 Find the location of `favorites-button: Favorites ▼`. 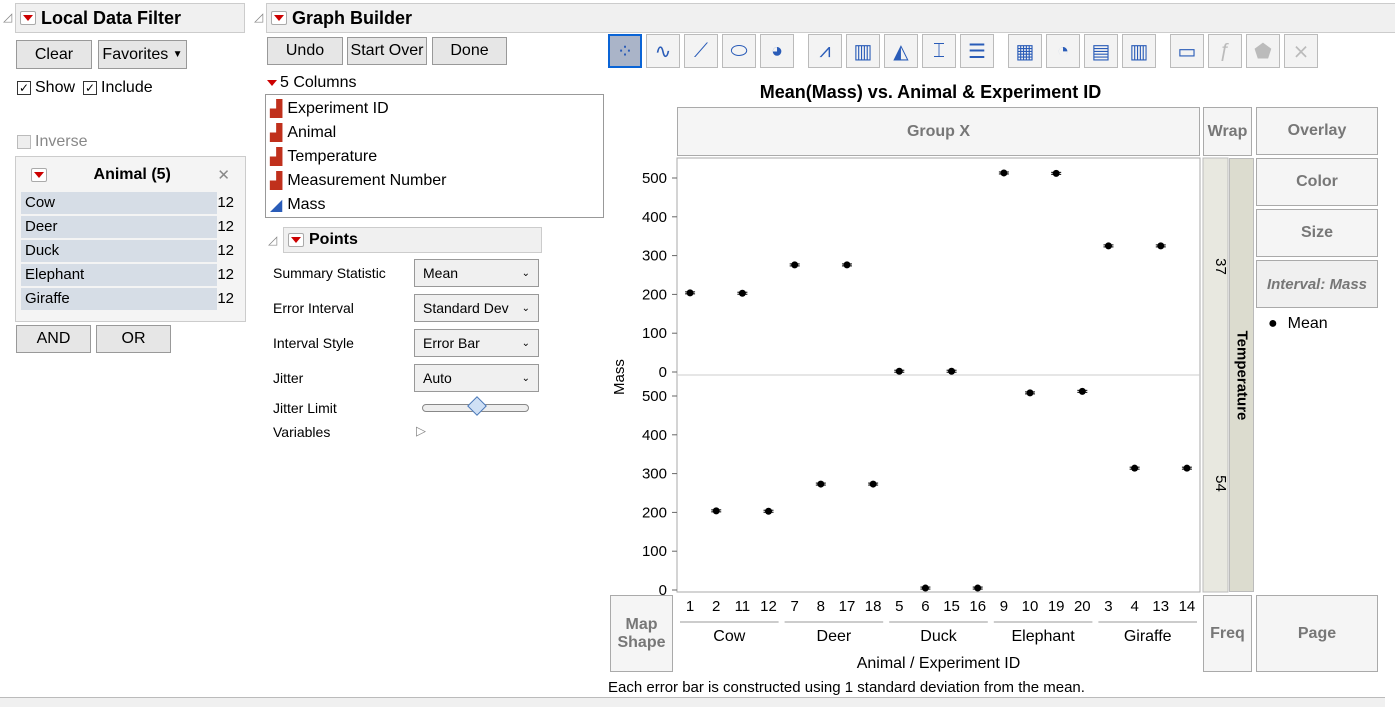

favorites-button: Favorites ▼ is located at coordinates (142, 54).